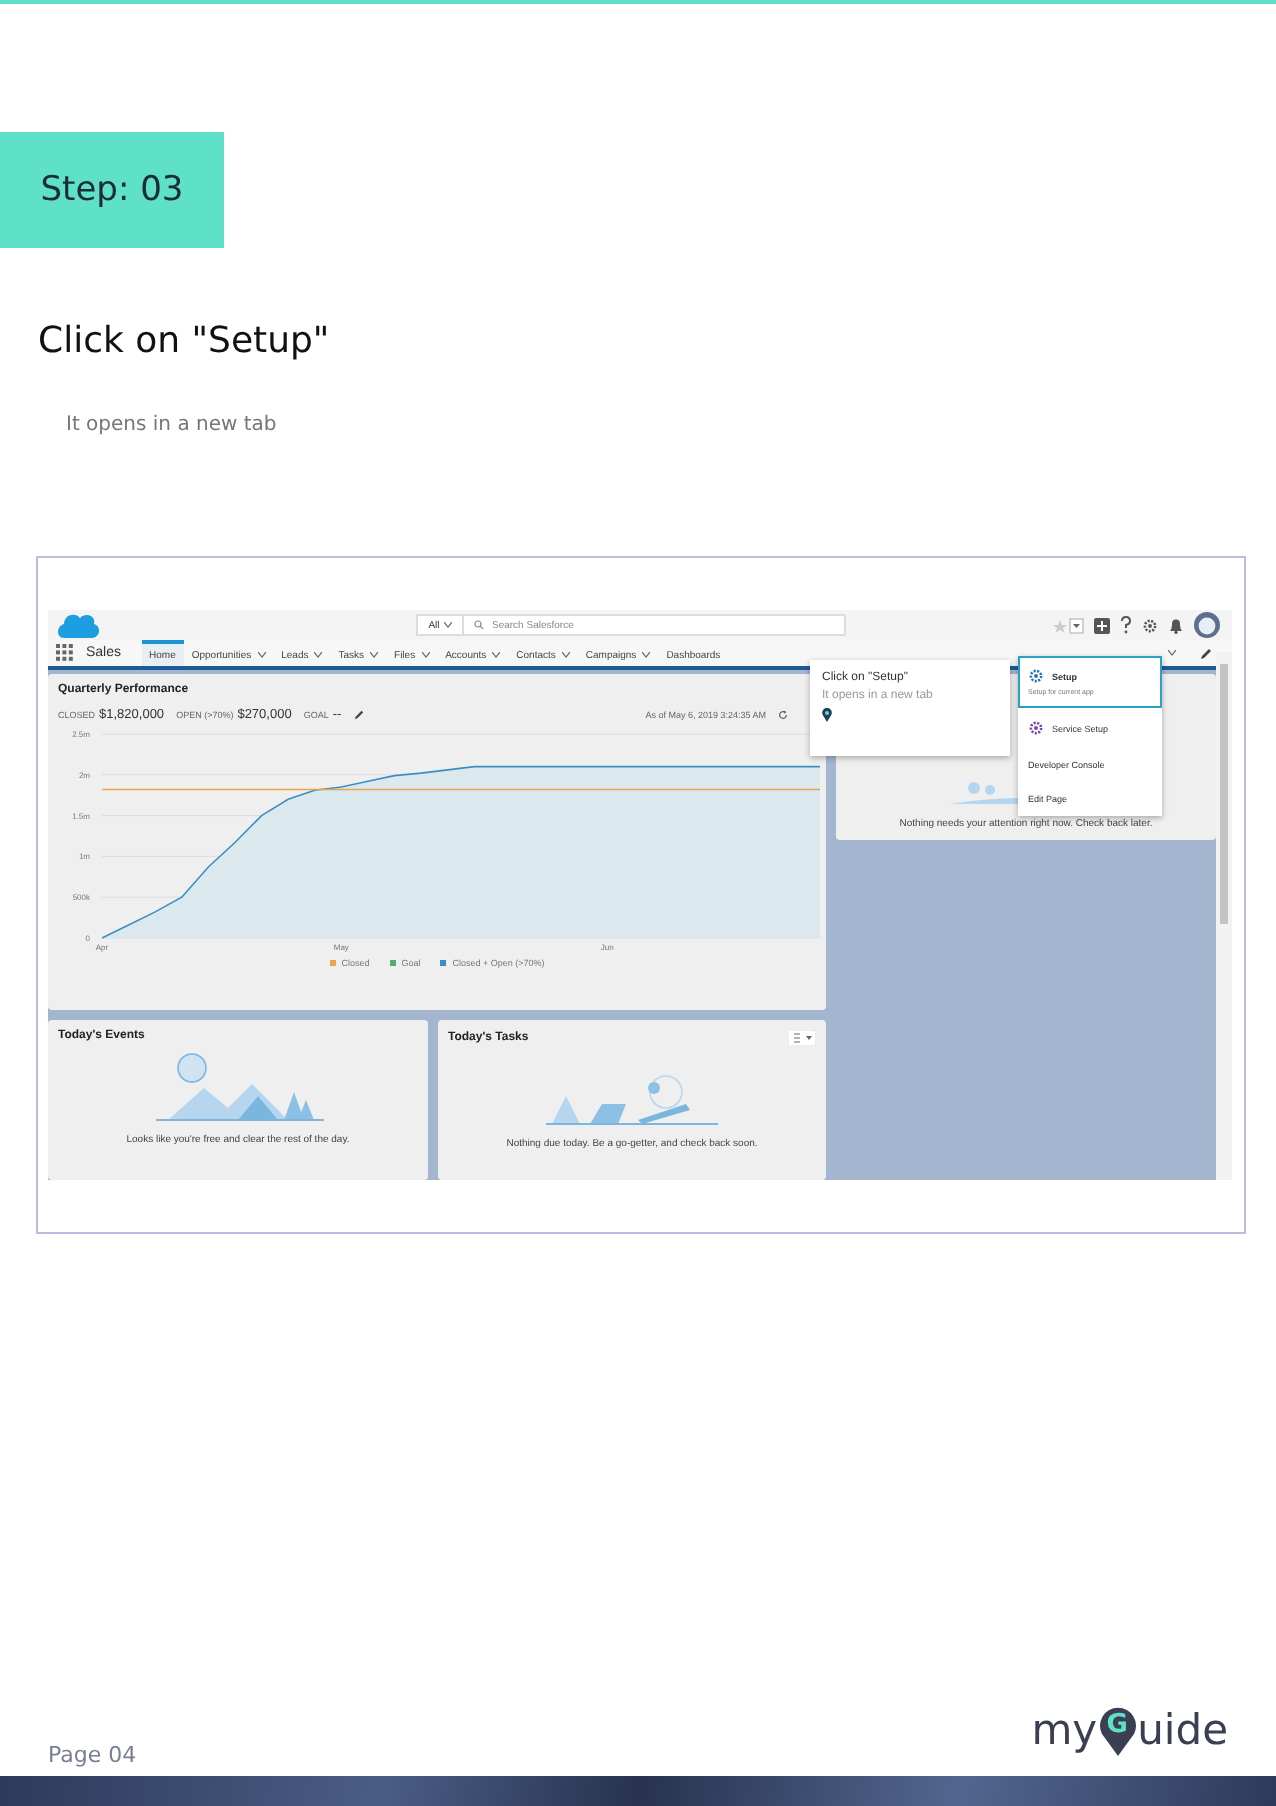  Describe the element at coordinates (783, 715) in the screenshot. I see `refresh-icon` at that location.